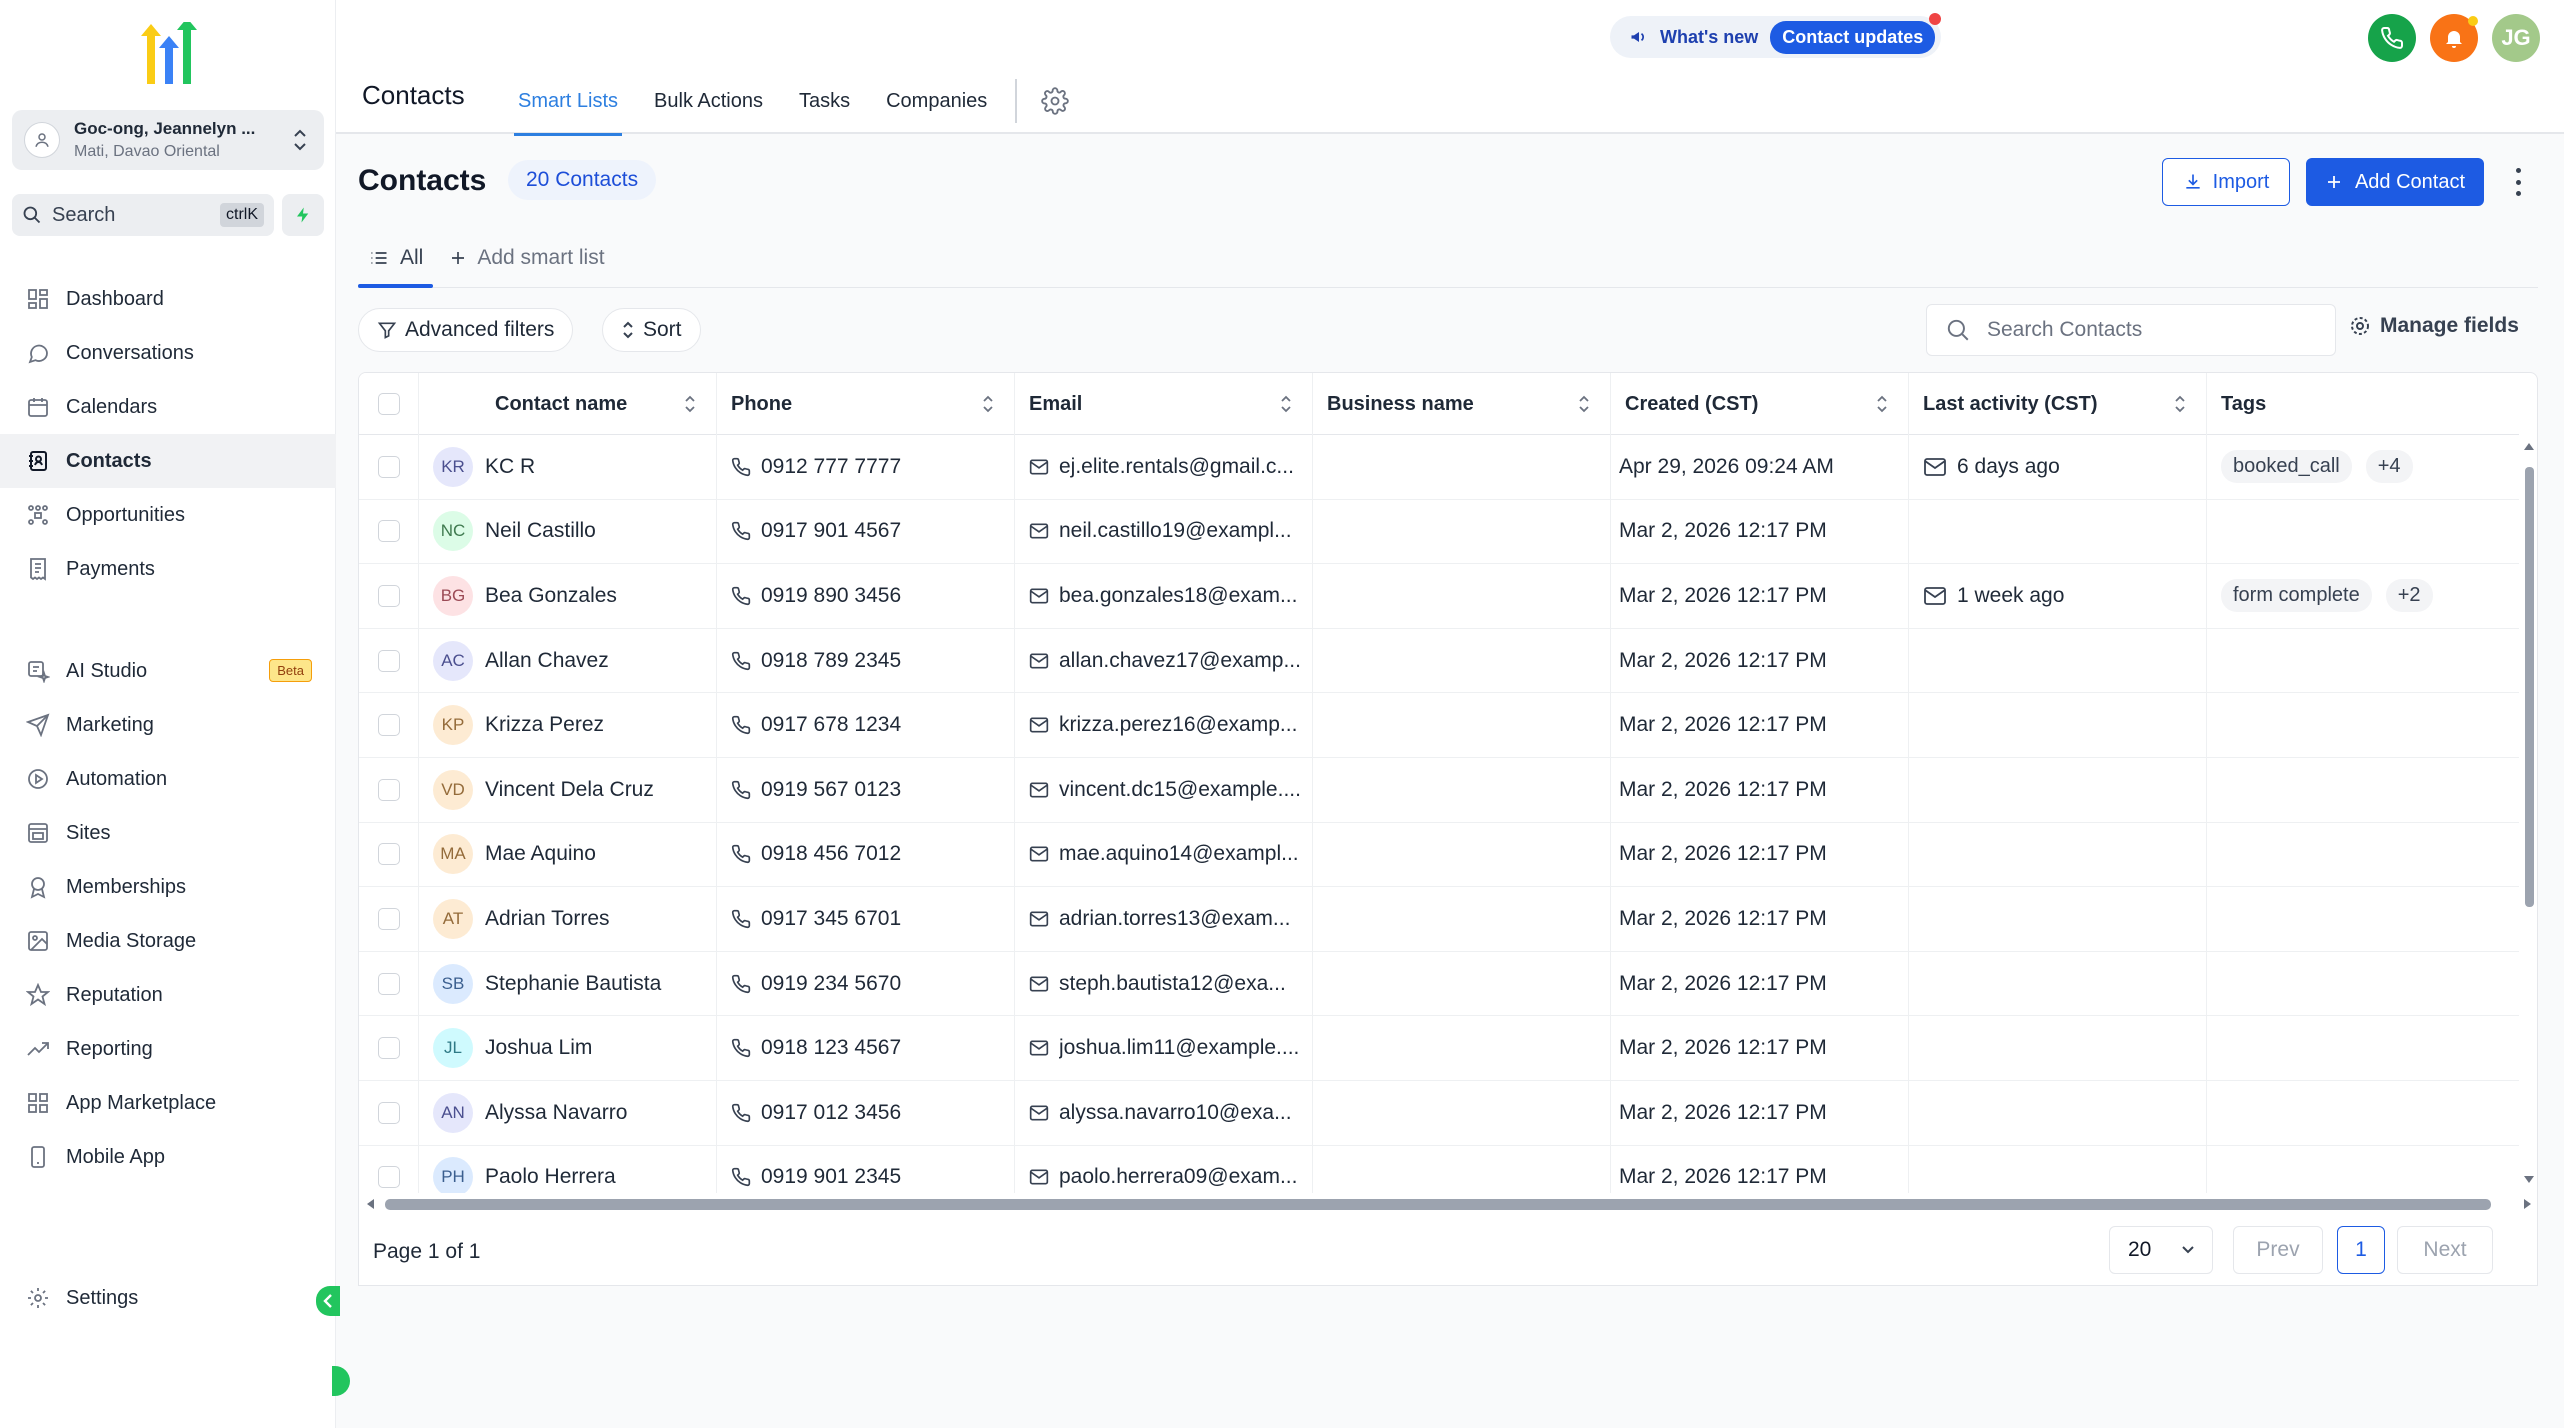 Image resolution: width=2564 pixels, height=1428 pixels. Describe the element at coordinates (168, 671) in the screenshot. I see `sidebar-item-ai-studio: AI Studio Beta` at that location.